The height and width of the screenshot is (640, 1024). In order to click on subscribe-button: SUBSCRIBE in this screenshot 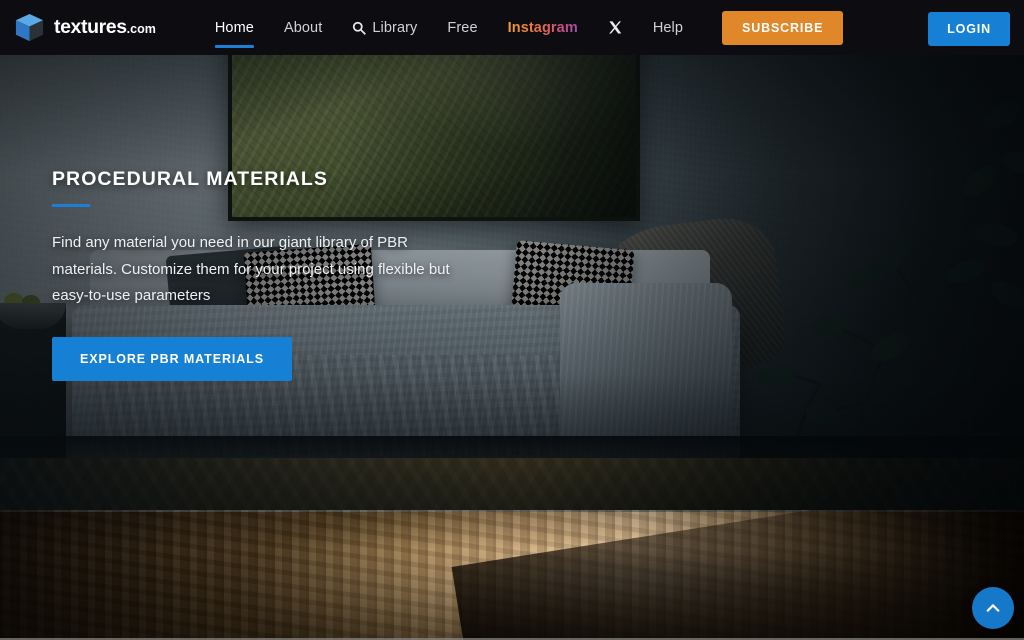, I will do `click(783, 27)`.